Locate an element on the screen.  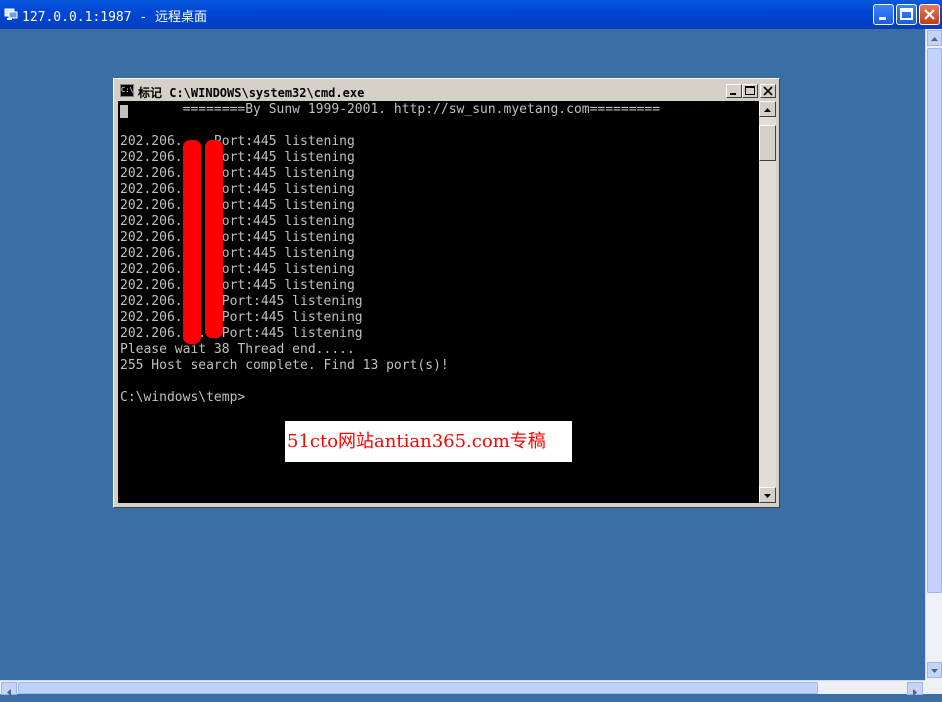
cmd-minimize-button is located at coordinates (734, 91).